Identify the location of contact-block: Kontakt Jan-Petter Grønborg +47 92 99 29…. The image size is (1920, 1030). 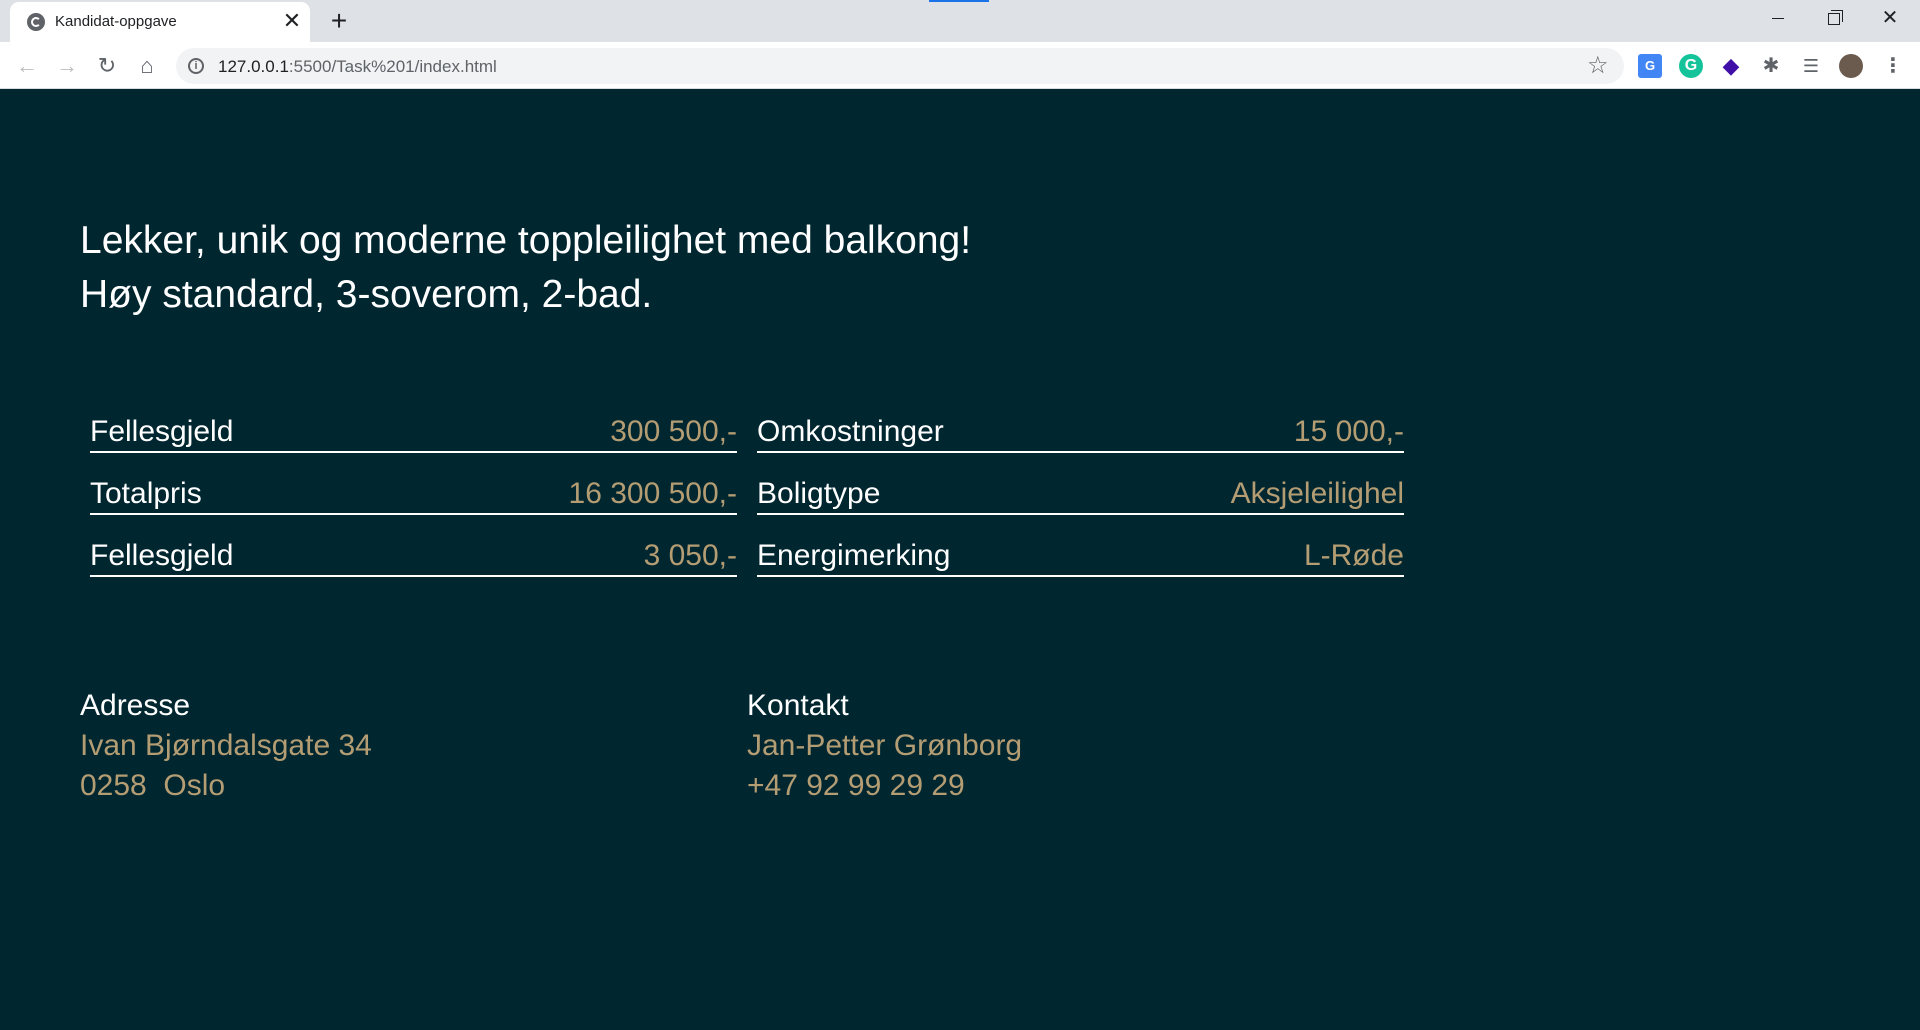
(884, 746).